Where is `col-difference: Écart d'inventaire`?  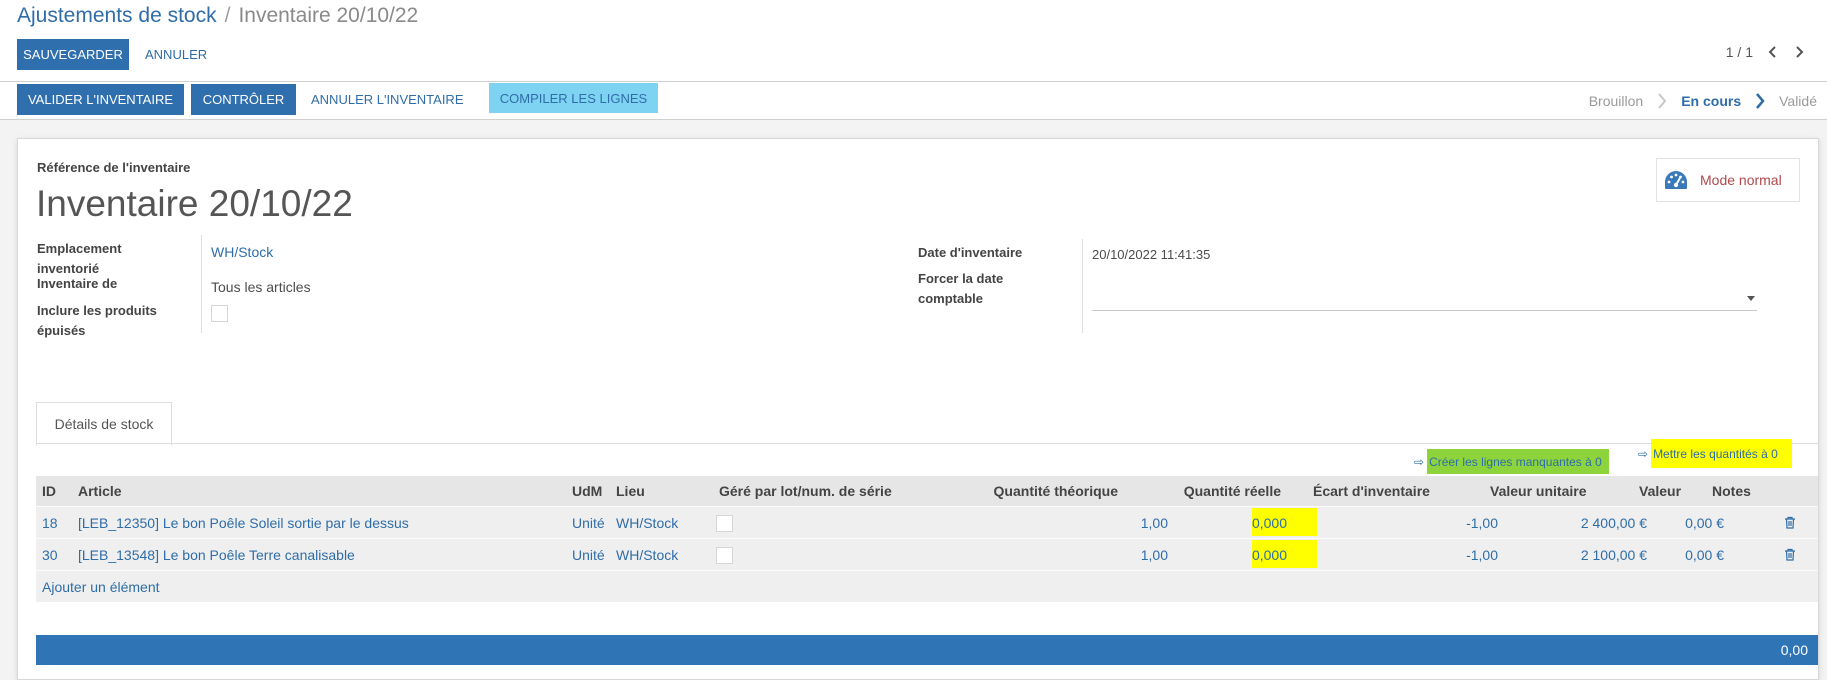 col-difference: Écart d'inventaire is located at coordinates (1371, 491).